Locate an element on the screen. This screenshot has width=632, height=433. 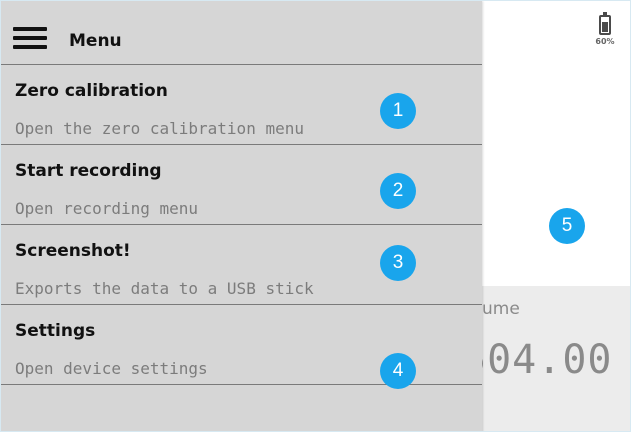
volume-label: ume is located at coordinates (501, 309).